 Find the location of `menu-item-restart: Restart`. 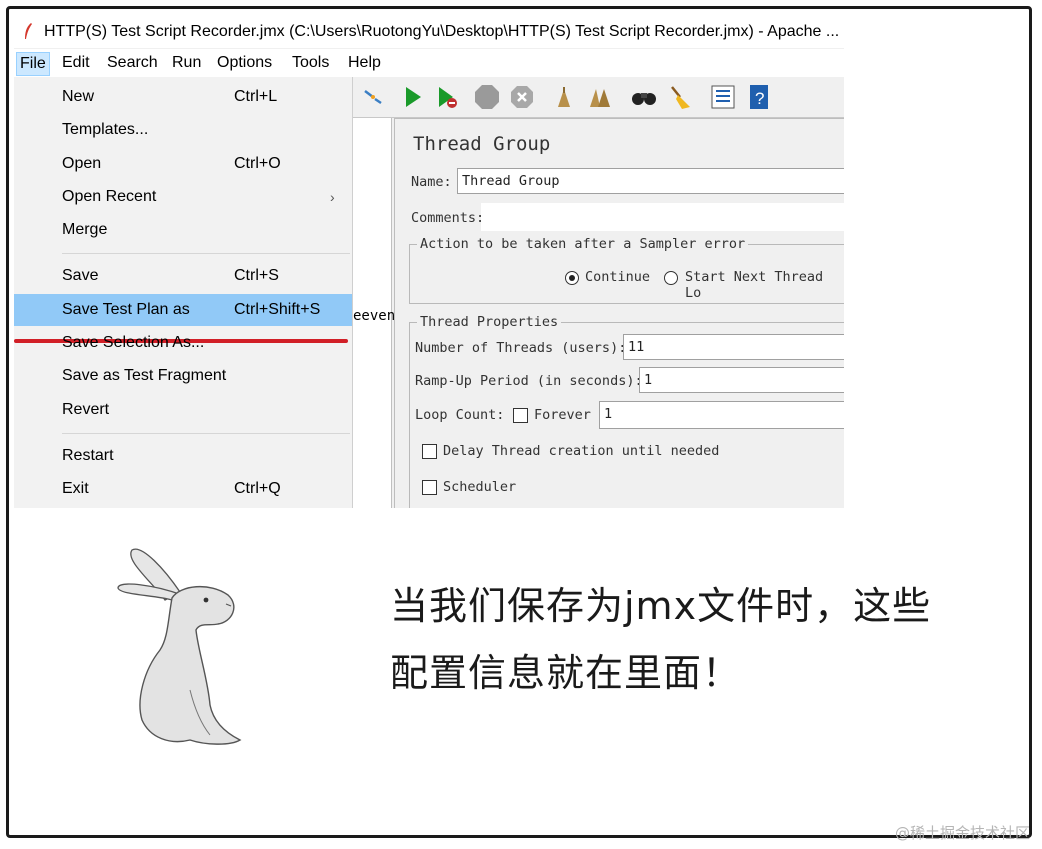

menu-item-restart: Restart is located at coordinates (183, 456).